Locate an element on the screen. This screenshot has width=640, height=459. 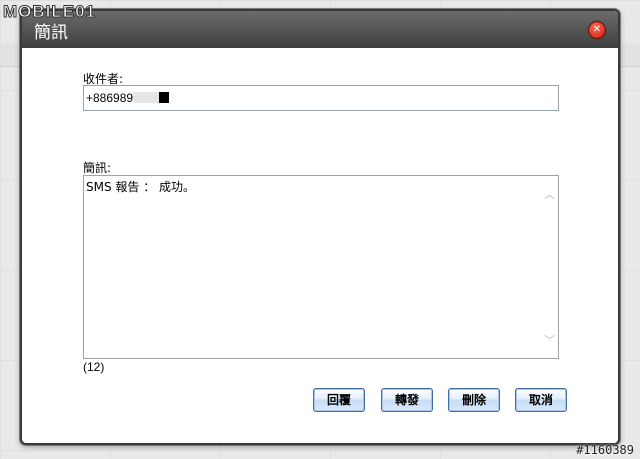
message-label: 簡訊: is located at coordinates (97, 168).